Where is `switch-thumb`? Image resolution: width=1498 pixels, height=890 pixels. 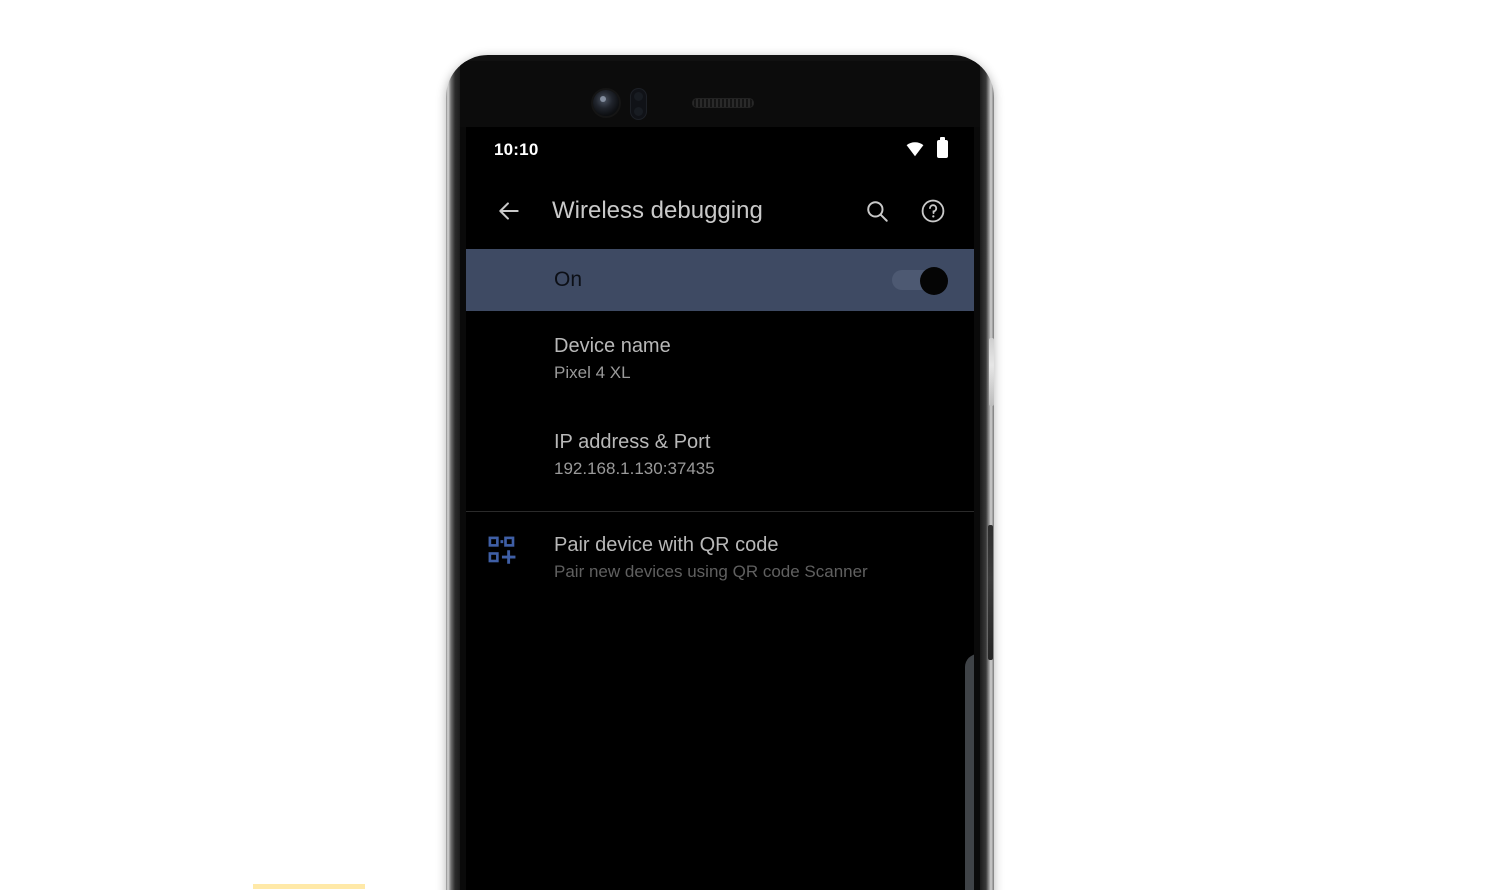
switch-thumb is located at coordinates (934, 281).